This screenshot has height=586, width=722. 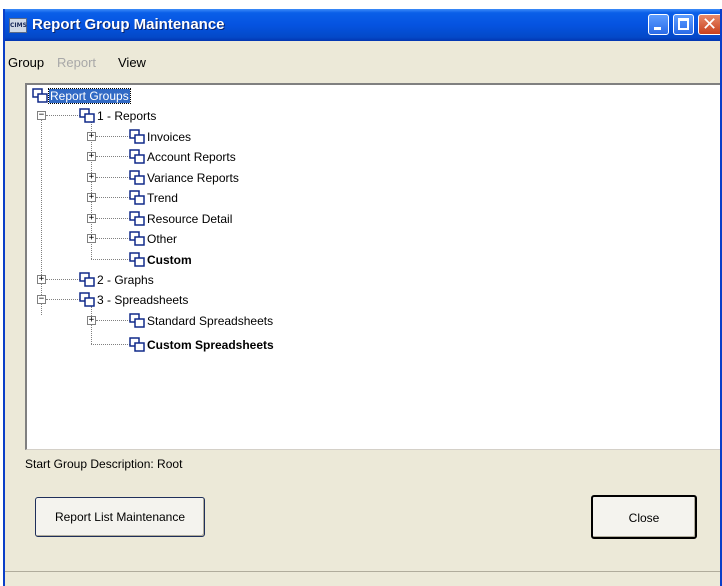 I want to click on maximize-button, so click(x=683, y=24).